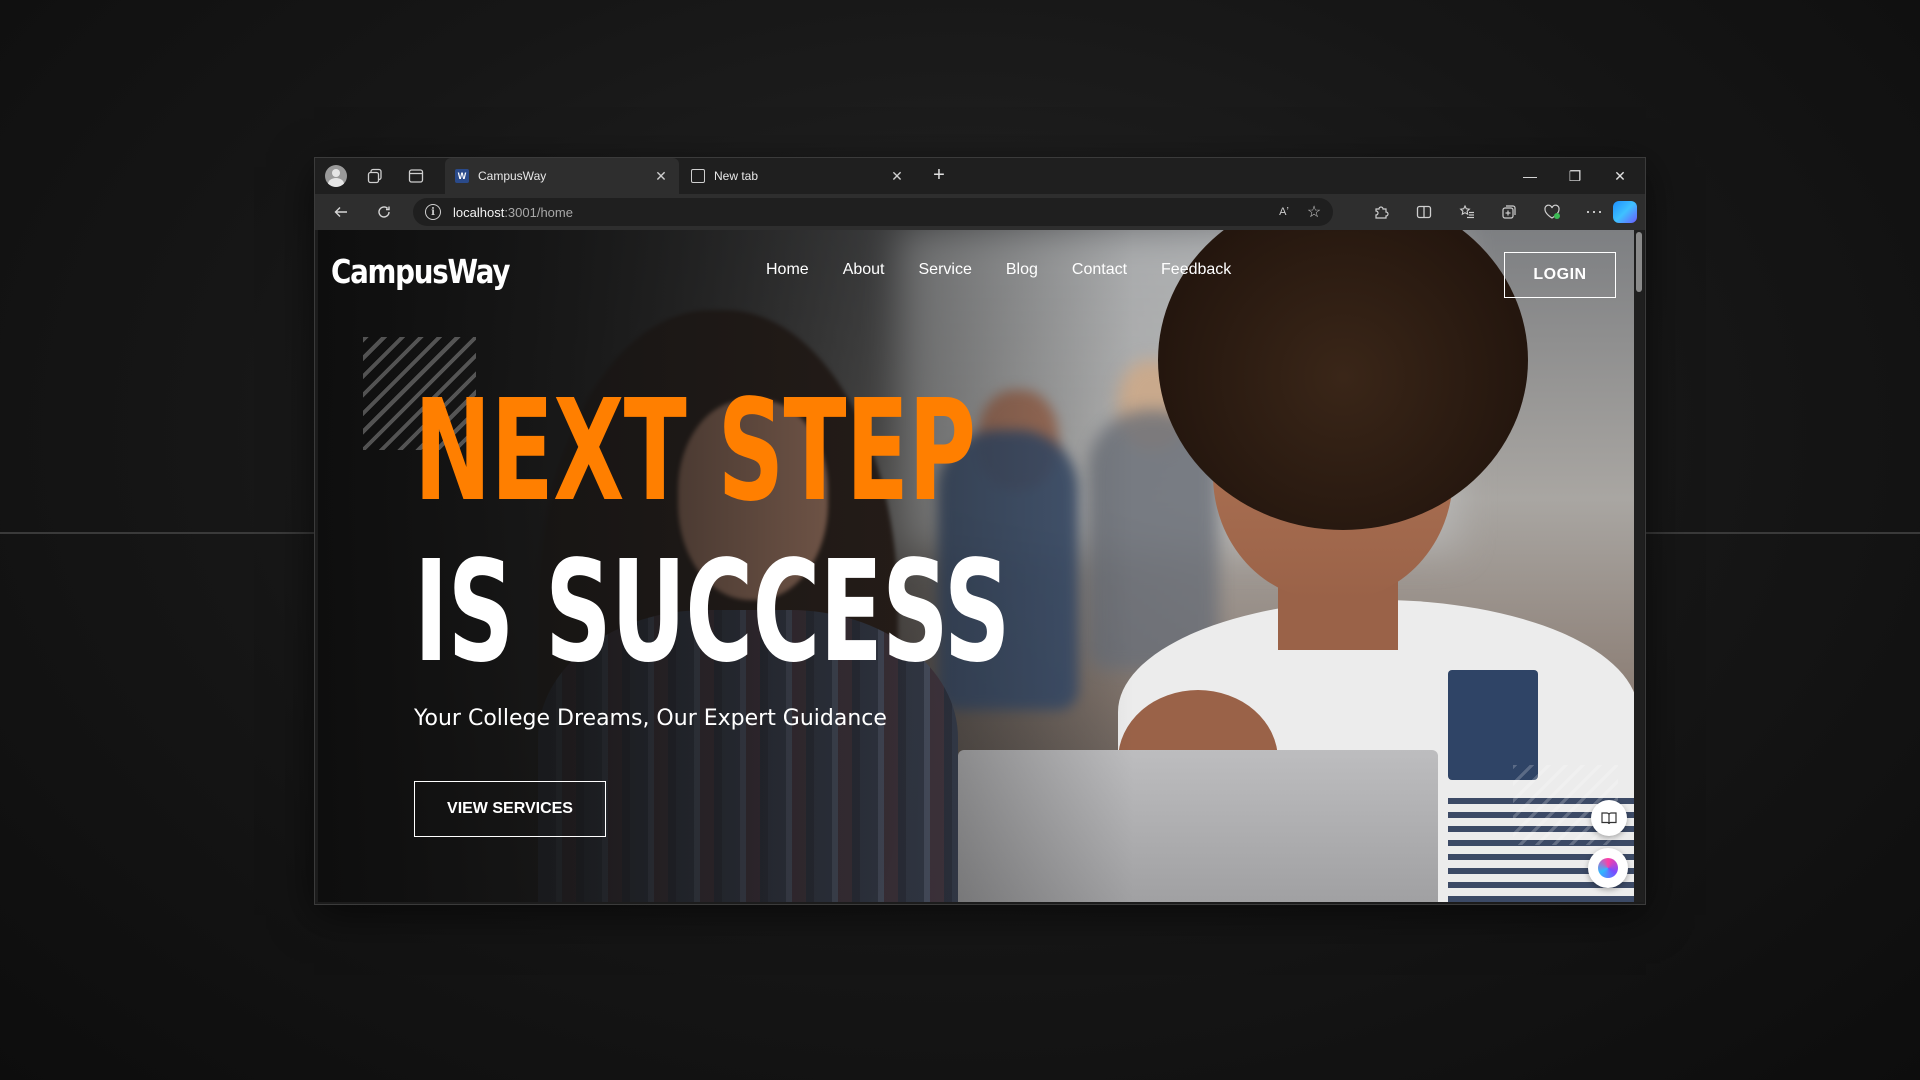  What do you see at coordinates (433, 212) in the screenshot?
I see `site-info-icon: i` at bounding box center [433, 212].